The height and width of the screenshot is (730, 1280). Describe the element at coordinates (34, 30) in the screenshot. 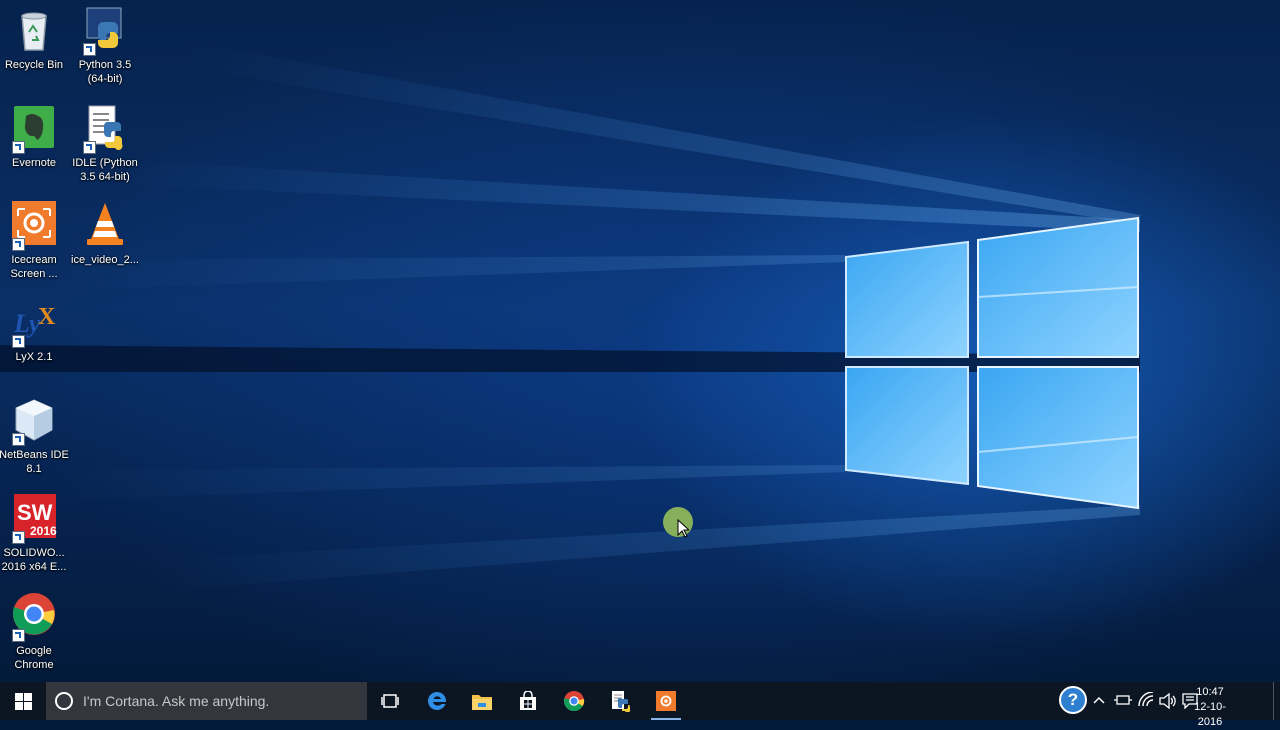

I see `recycle-bin-icon` at that location.